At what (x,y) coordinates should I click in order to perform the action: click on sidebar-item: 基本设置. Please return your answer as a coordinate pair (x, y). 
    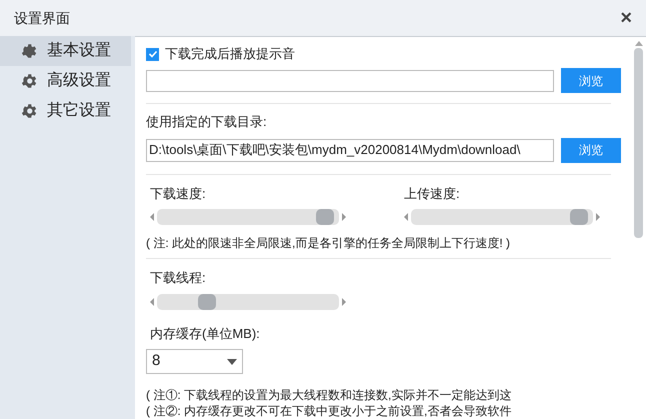
    Looking at the image, I should click on (65, 51).